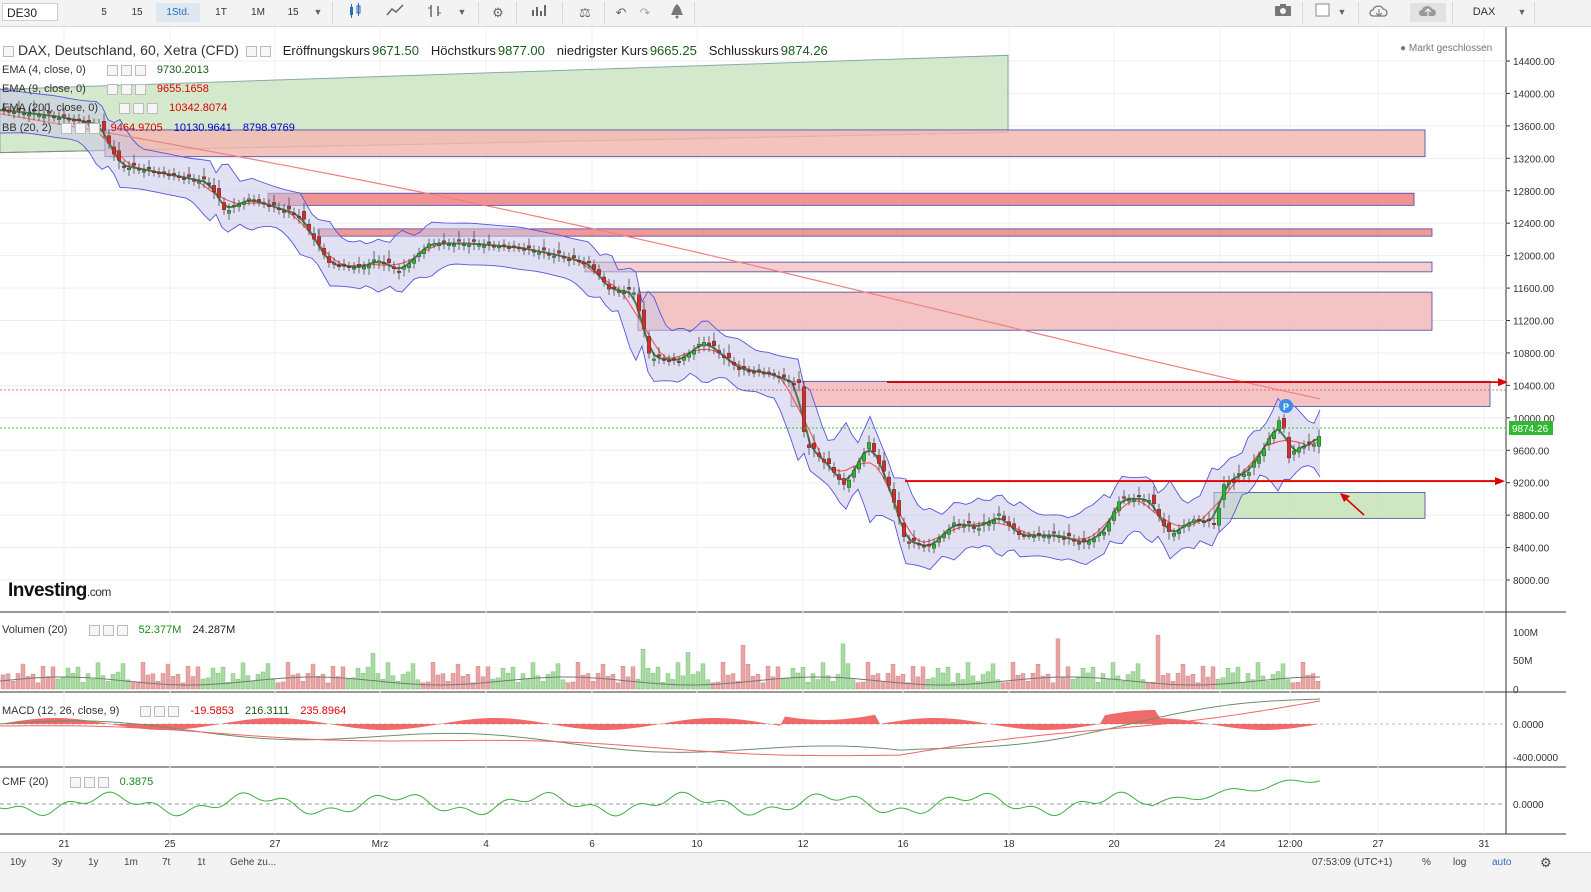  I want to click on cloud-upload-icon, so click(1428, 12).